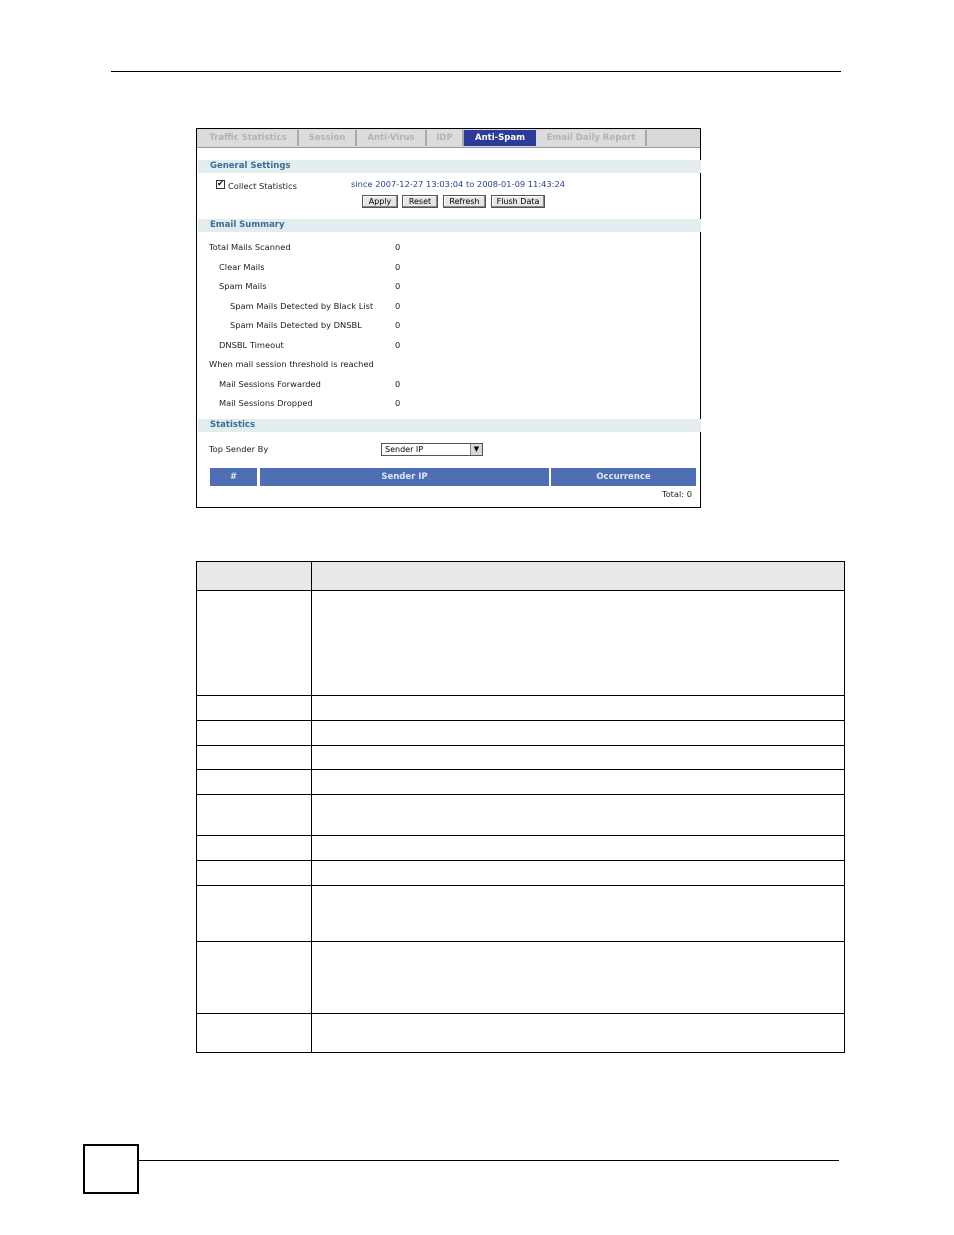  Describe the element at coordinates (500, 138) in the screenshot. I see `tab-anti-spam: Anti-Spam` at that location.